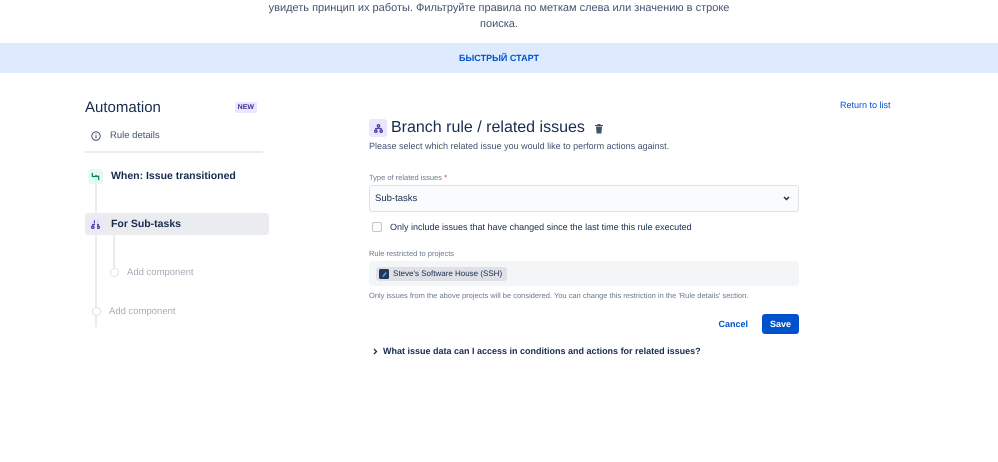  What do you see at coordinates (378, 128) in the screenshot?
I see `branch-rule-icon` at bounding box center [378, 128].